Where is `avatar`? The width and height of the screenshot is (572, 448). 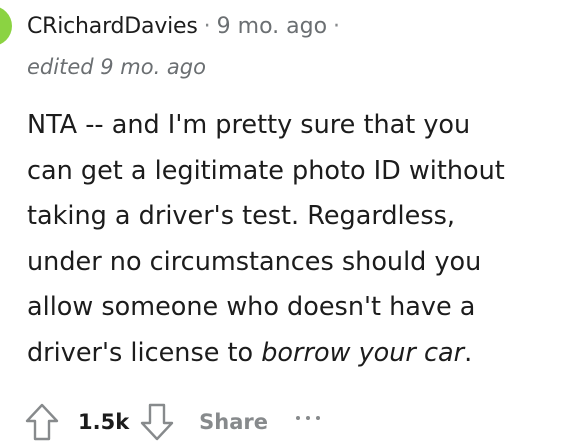
avatar is located at coordinates (6, 26).